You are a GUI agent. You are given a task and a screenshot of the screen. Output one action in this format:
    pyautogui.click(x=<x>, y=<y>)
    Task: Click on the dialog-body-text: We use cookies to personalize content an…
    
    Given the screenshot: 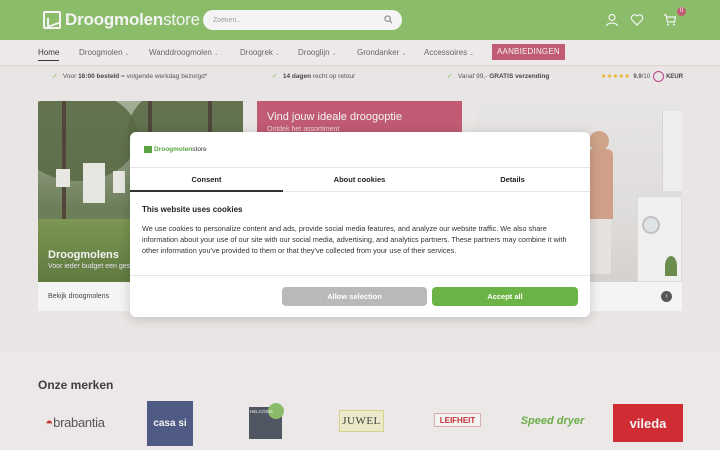 What is the action you would take?
    pyautogui.click(x=354, y=239)
    